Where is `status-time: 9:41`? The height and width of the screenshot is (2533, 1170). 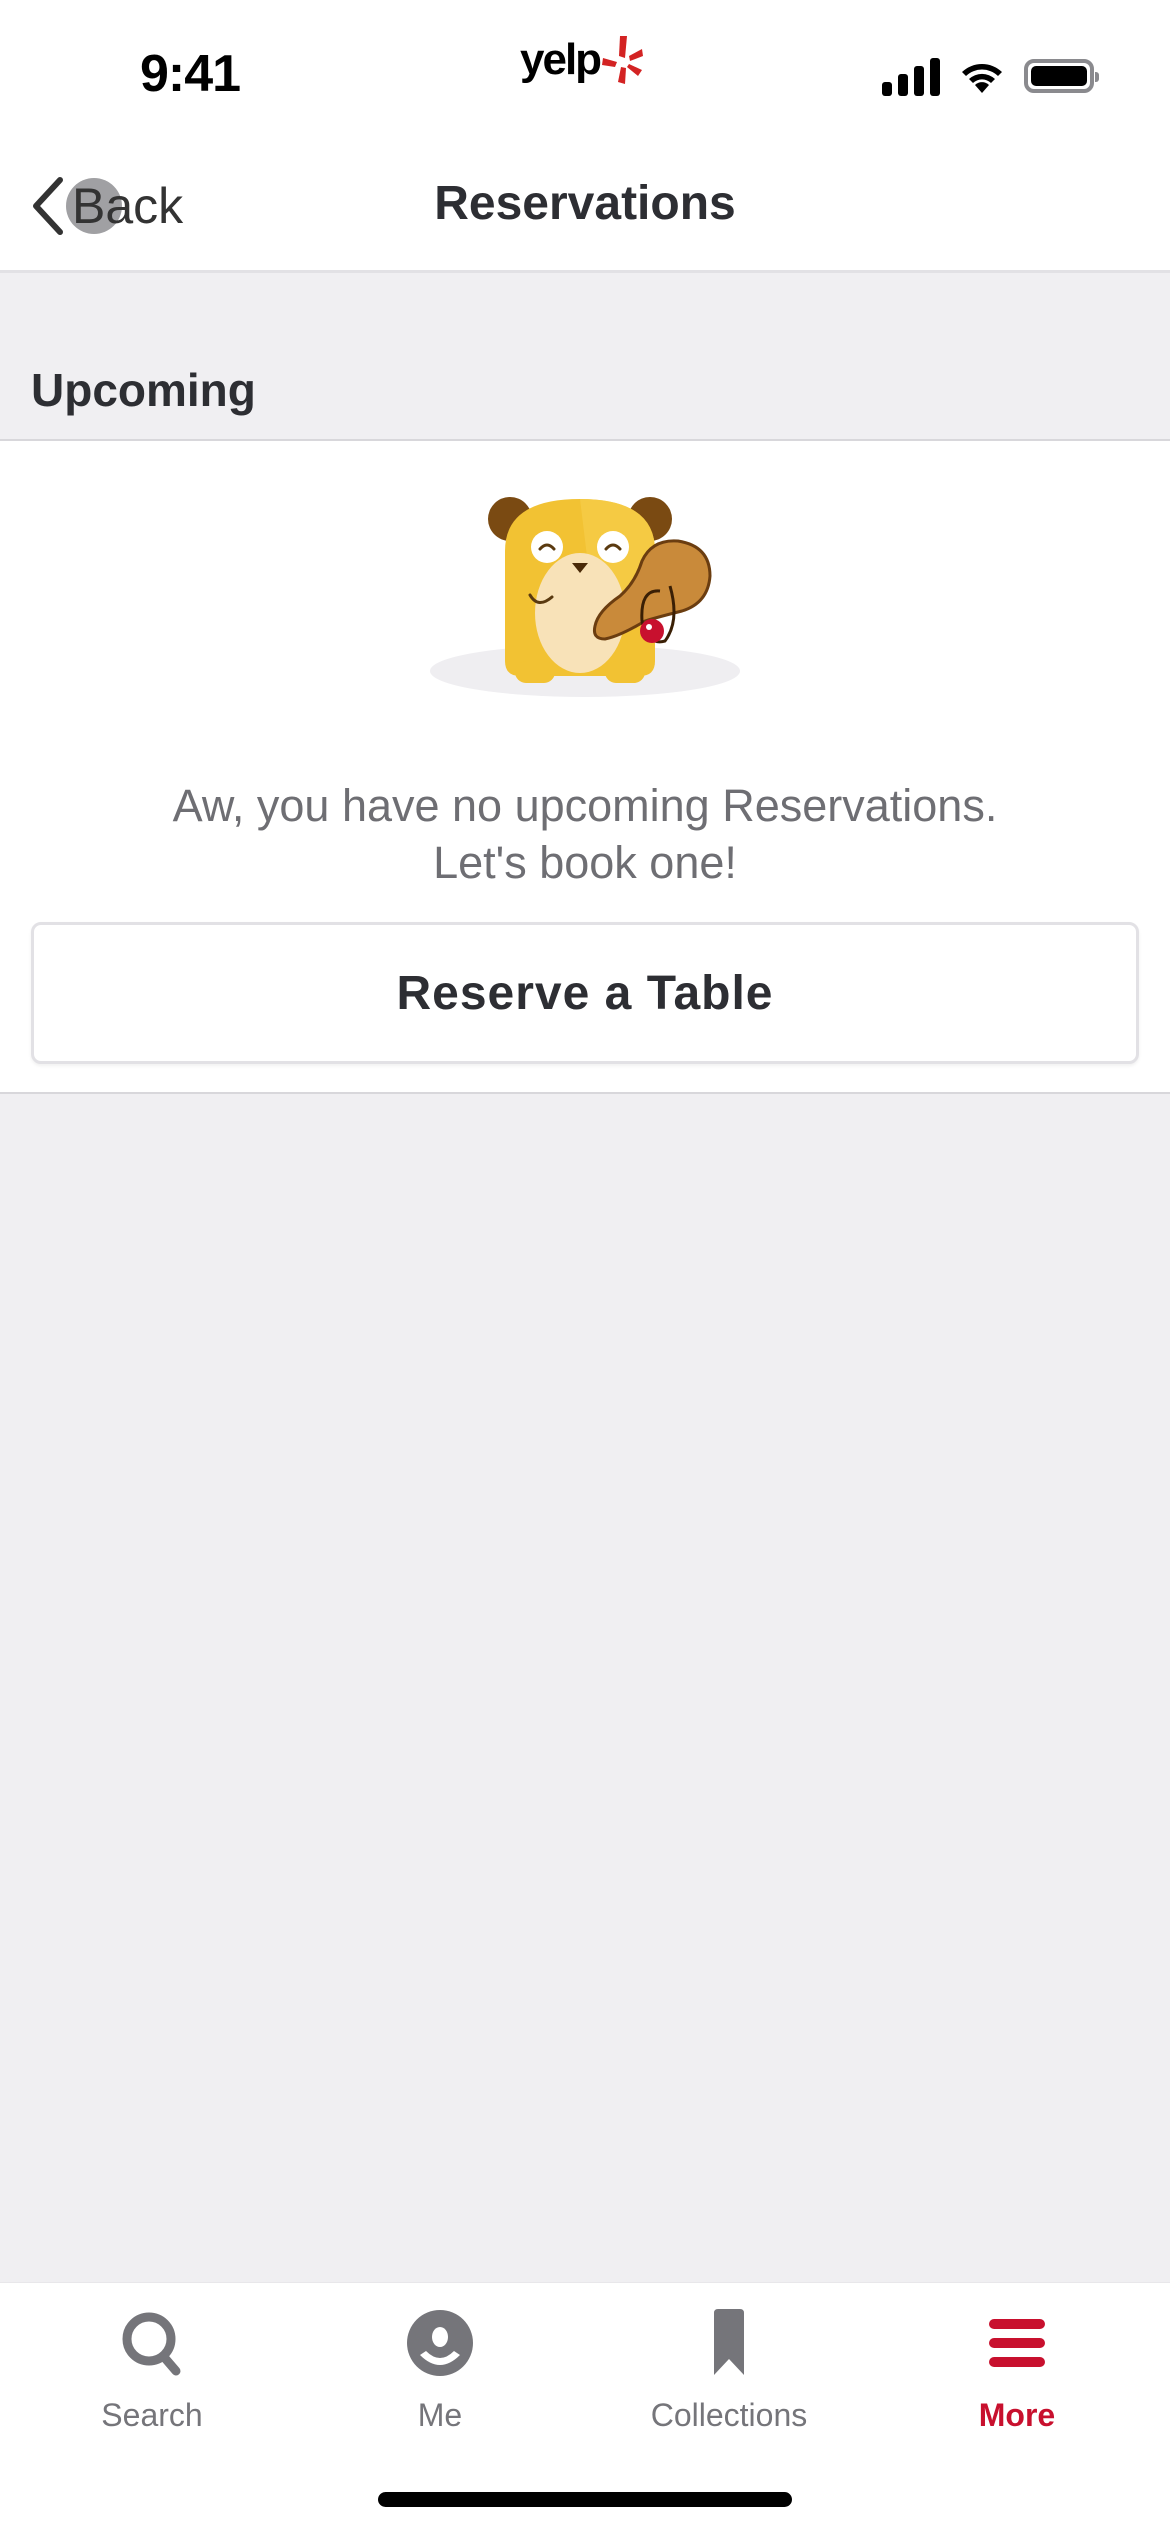 status-time: 9:41 is located at coordinates (190, 74).